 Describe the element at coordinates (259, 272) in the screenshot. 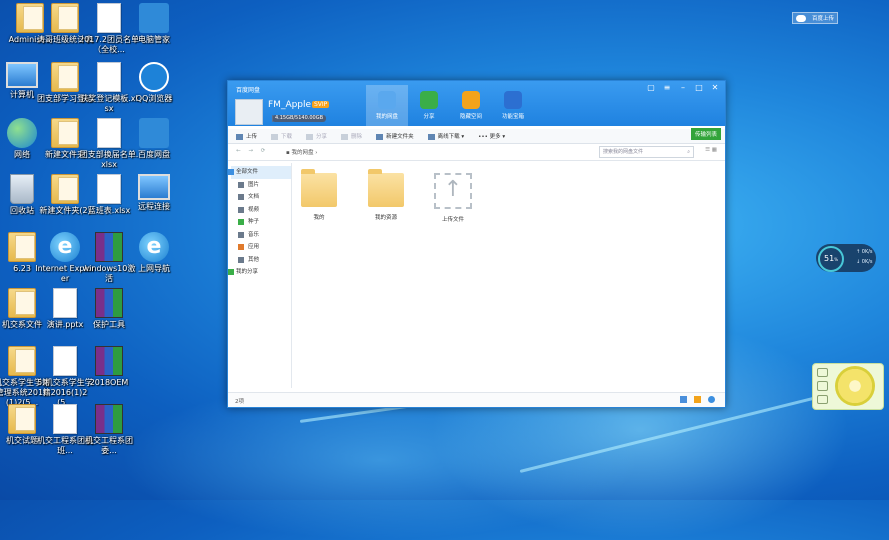

I see `sidebar-item-my-shares: 我的分享` at that location.